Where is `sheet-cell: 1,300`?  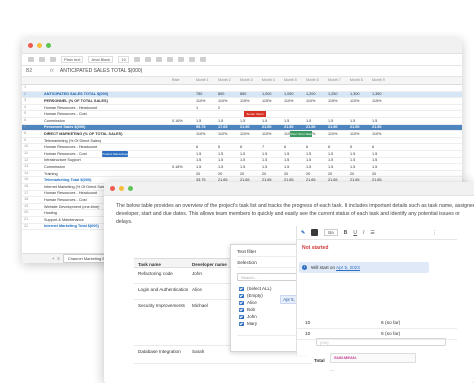 sheet-cell: 1,300 is located at coordinates (355, 94).